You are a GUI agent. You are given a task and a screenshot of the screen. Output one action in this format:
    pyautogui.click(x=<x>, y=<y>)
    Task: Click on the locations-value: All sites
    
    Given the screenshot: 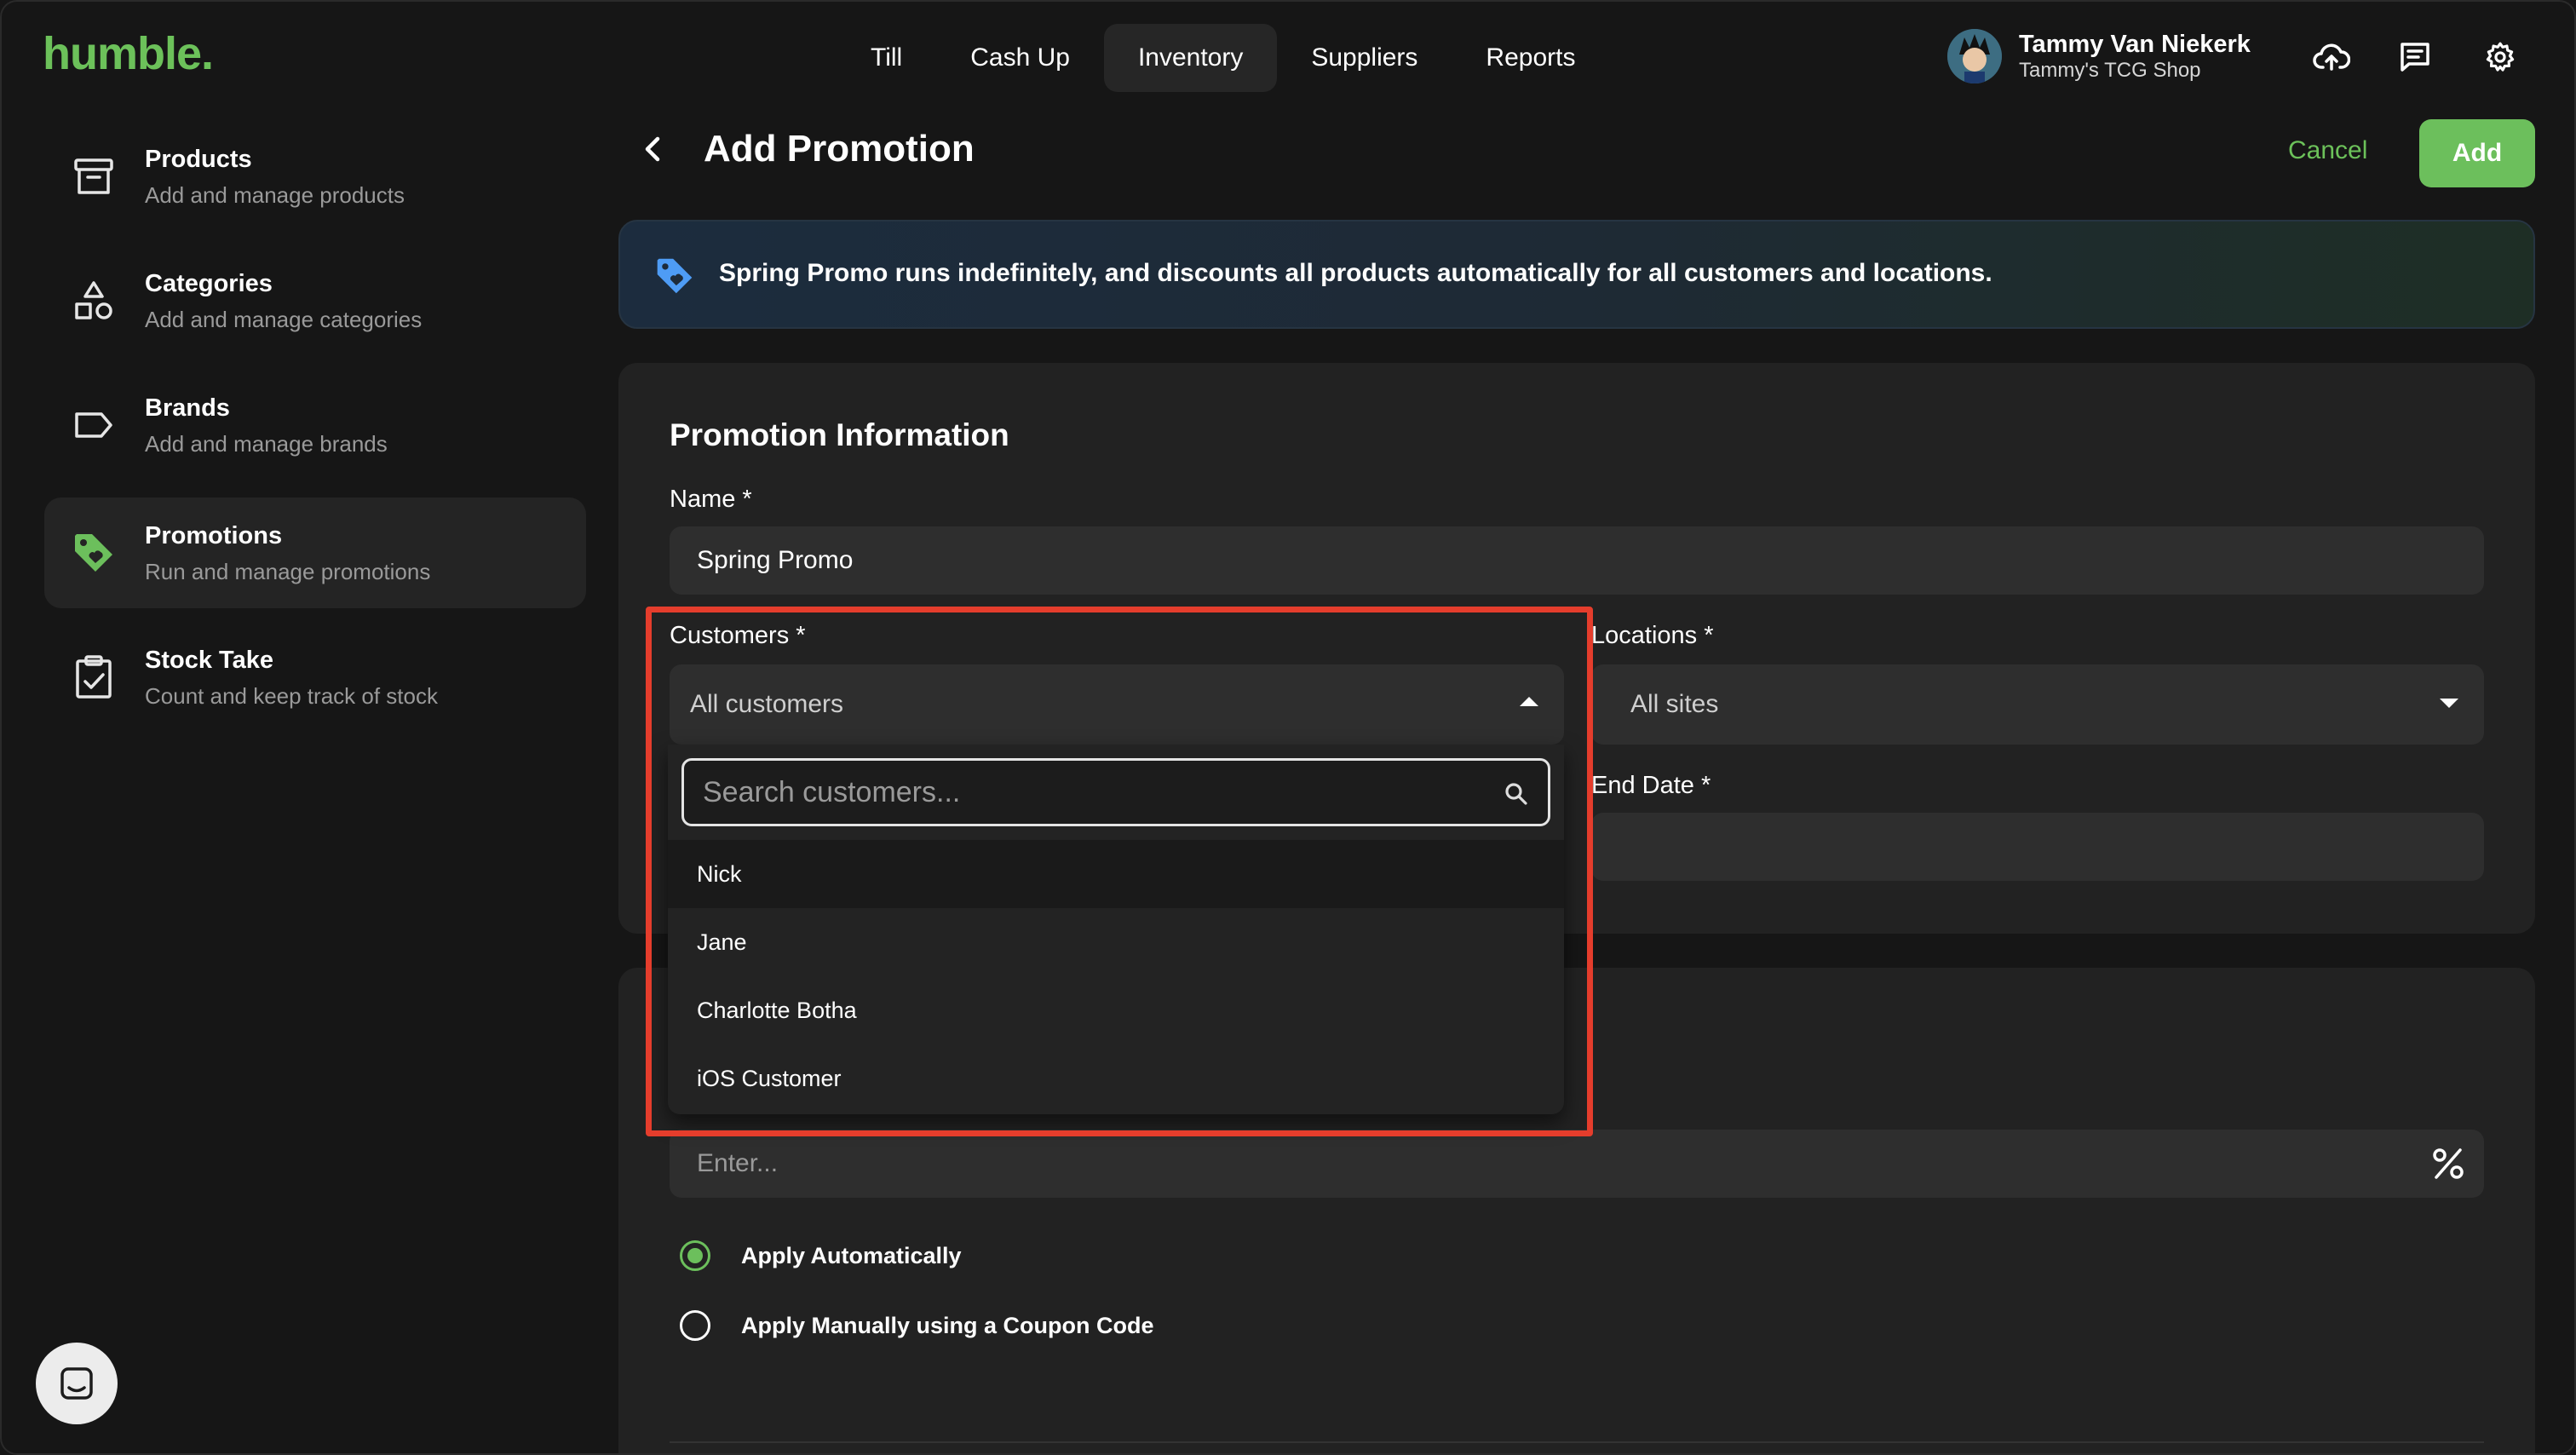 What is the action you would take?
    pyautogui.click(x=1675, y=704)
    